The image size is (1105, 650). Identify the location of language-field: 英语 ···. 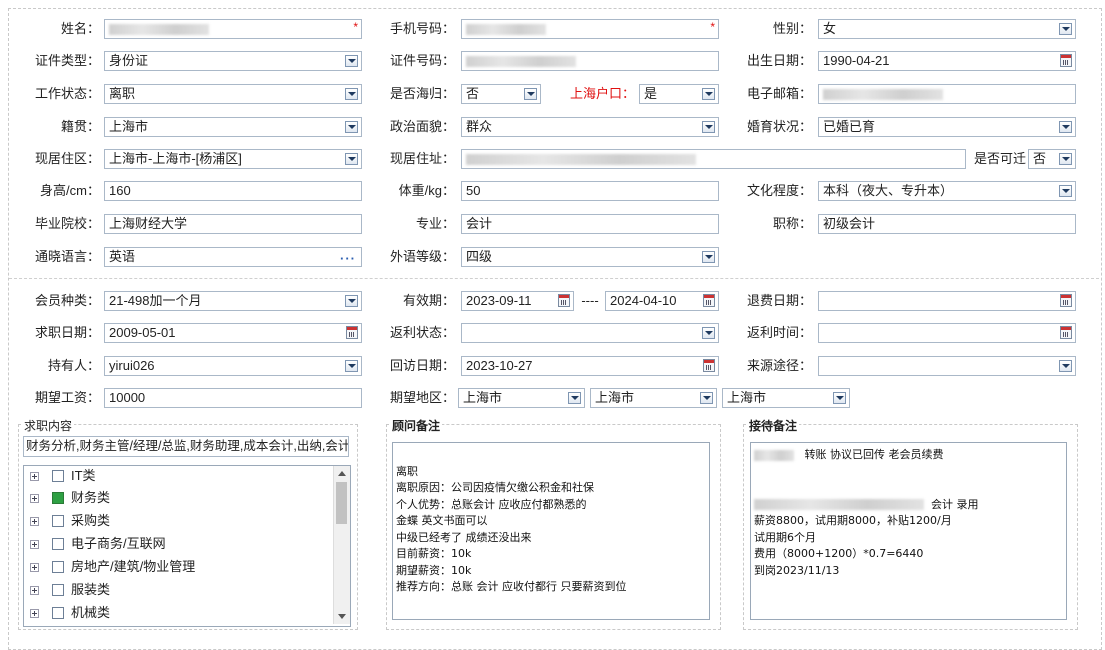
(233, 257).